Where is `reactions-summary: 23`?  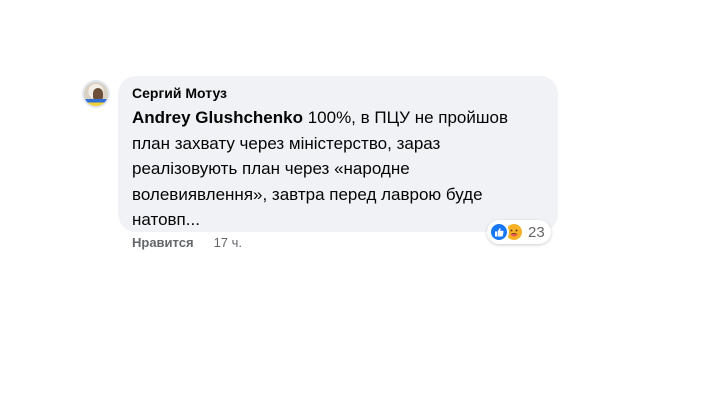 reactions-summary: 23 is located at coordinates (519, 232).